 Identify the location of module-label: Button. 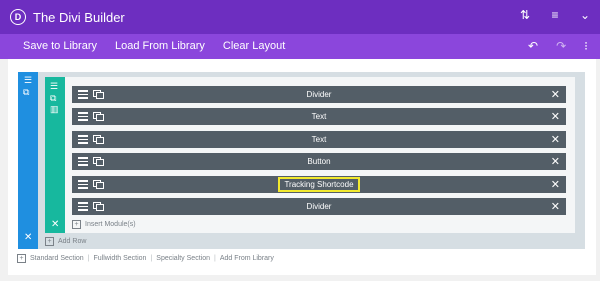
(319, 161).